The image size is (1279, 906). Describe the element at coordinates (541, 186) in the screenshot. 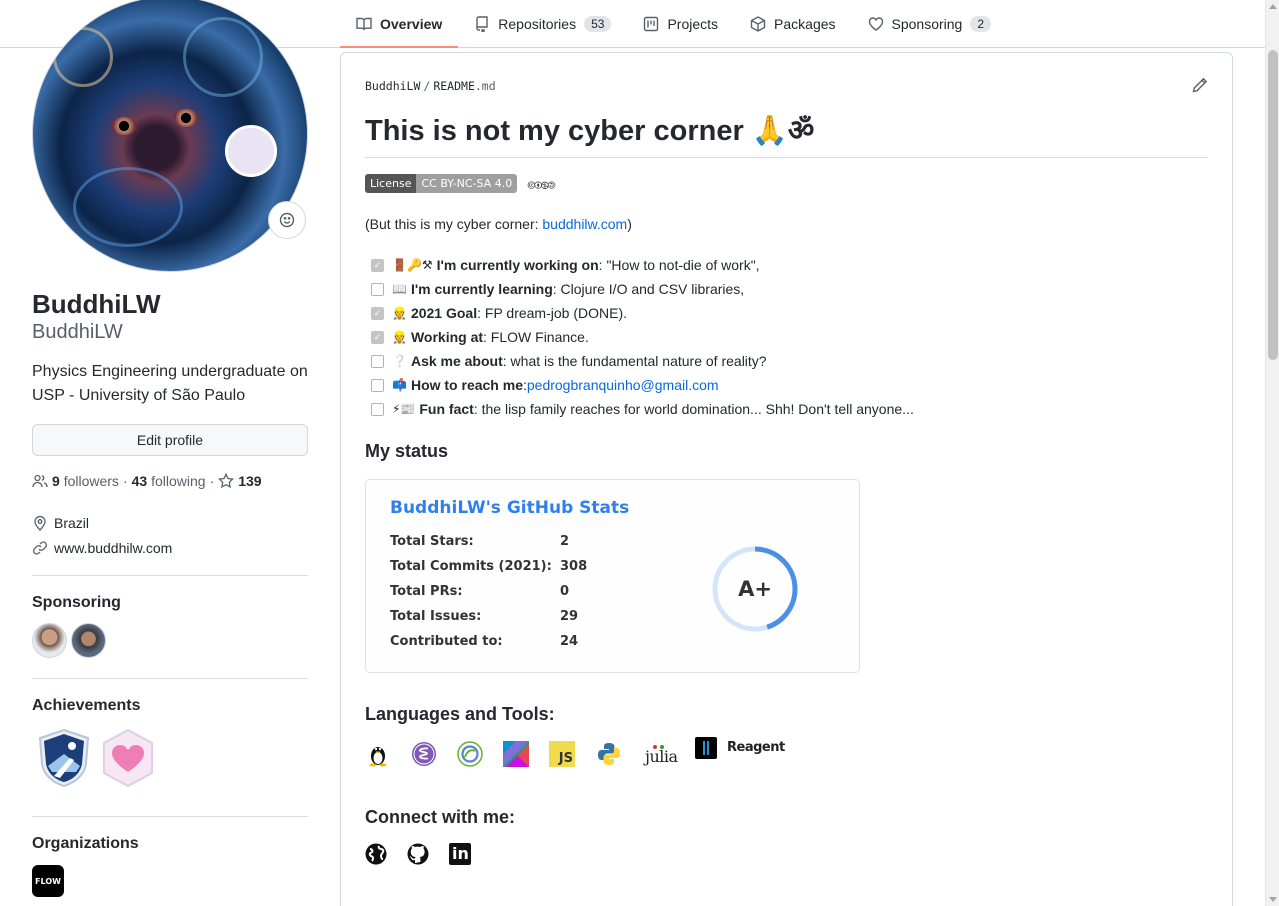

I see `cc-license-icons: 🅭🅯🄏🄎` at that location.